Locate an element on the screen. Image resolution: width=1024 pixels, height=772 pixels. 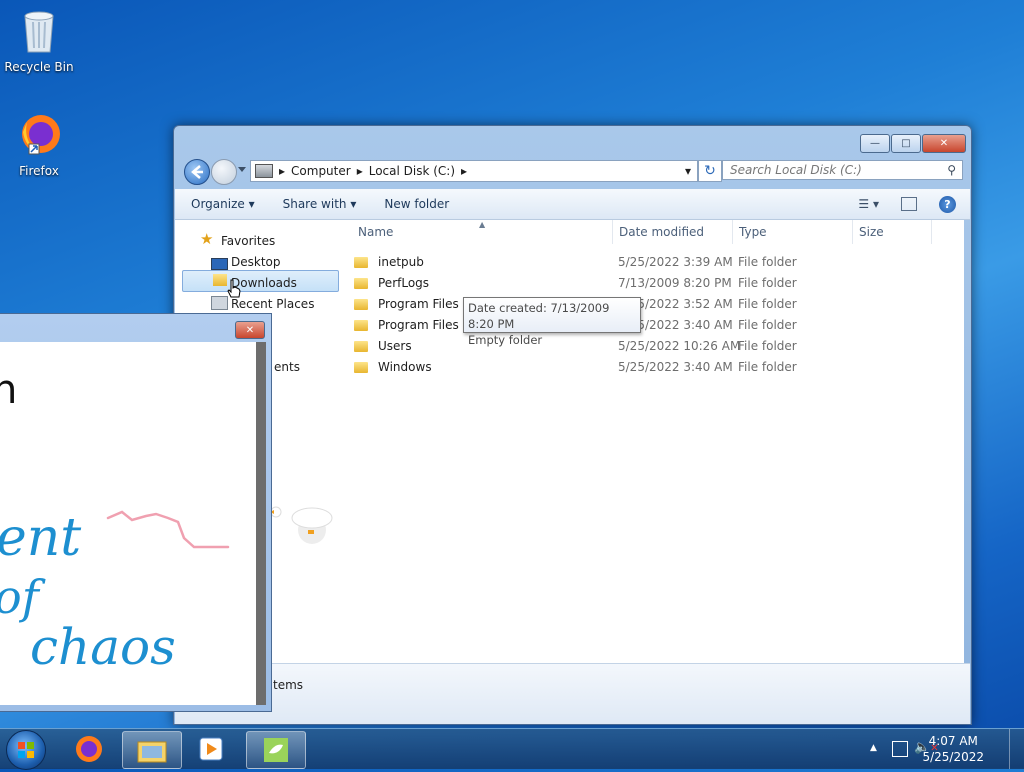
favorites-star-icon: ★ is located at coordinates (207, 239).